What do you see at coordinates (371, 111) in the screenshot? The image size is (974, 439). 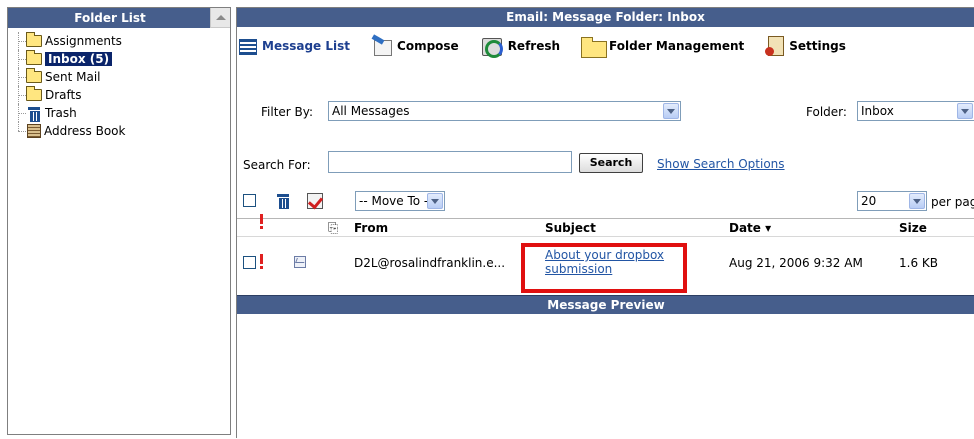 I see `filter-value: All Messages` at bounding box center [371, 111].